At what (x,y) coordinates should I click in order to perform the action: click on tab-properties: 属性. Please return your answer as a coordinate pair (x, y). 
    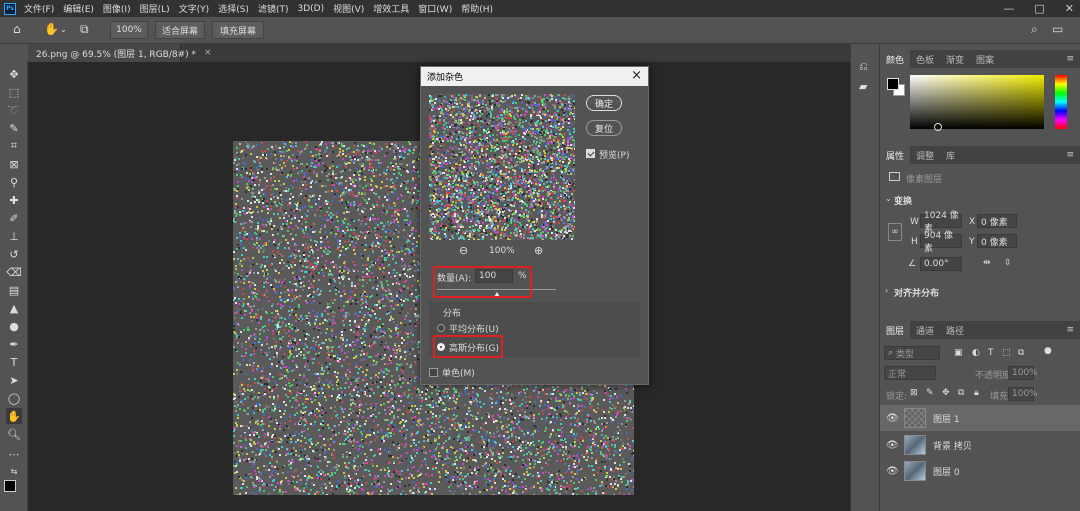
    Looking at the image, I should click on (895, 155).